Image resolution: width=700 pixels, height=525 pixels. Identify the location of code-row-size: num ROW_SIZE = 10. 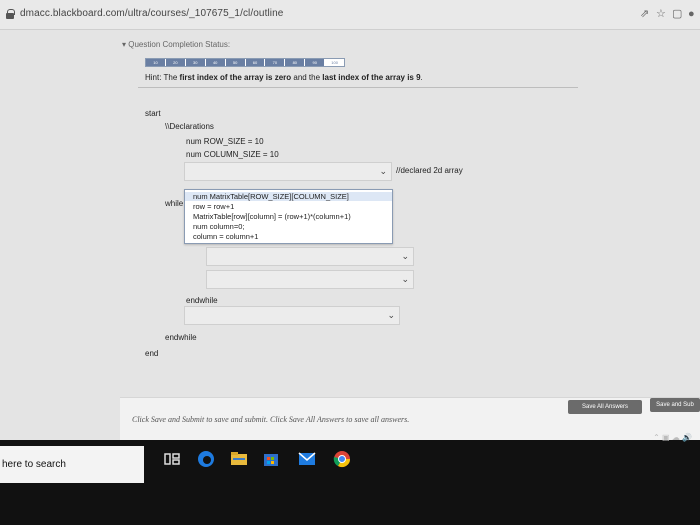
(225, 141).